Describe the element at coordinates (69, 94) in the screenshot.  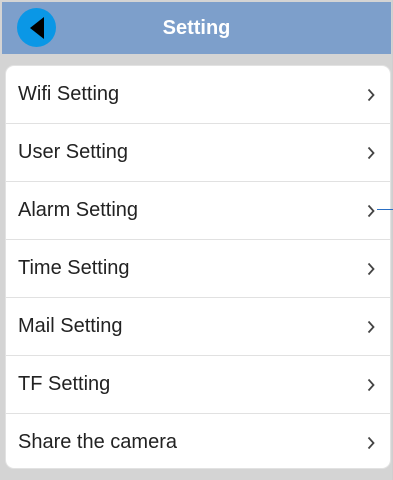
I see `menu-item-label: Wifi Setting` at that location.